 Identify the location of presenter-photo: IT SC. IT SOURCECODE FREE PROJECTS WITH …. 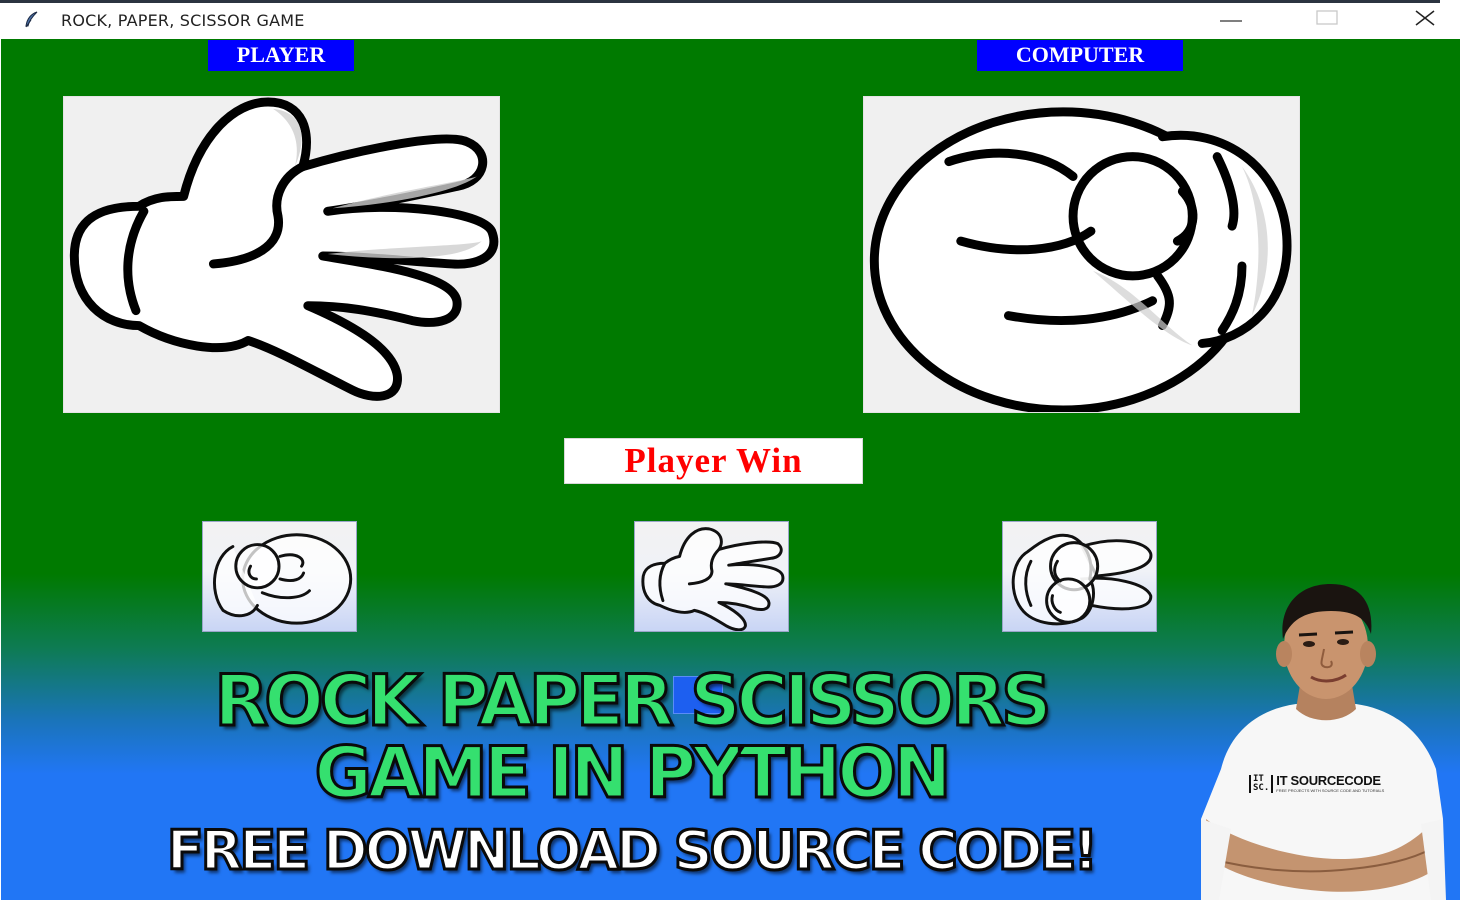
(1325, 734).